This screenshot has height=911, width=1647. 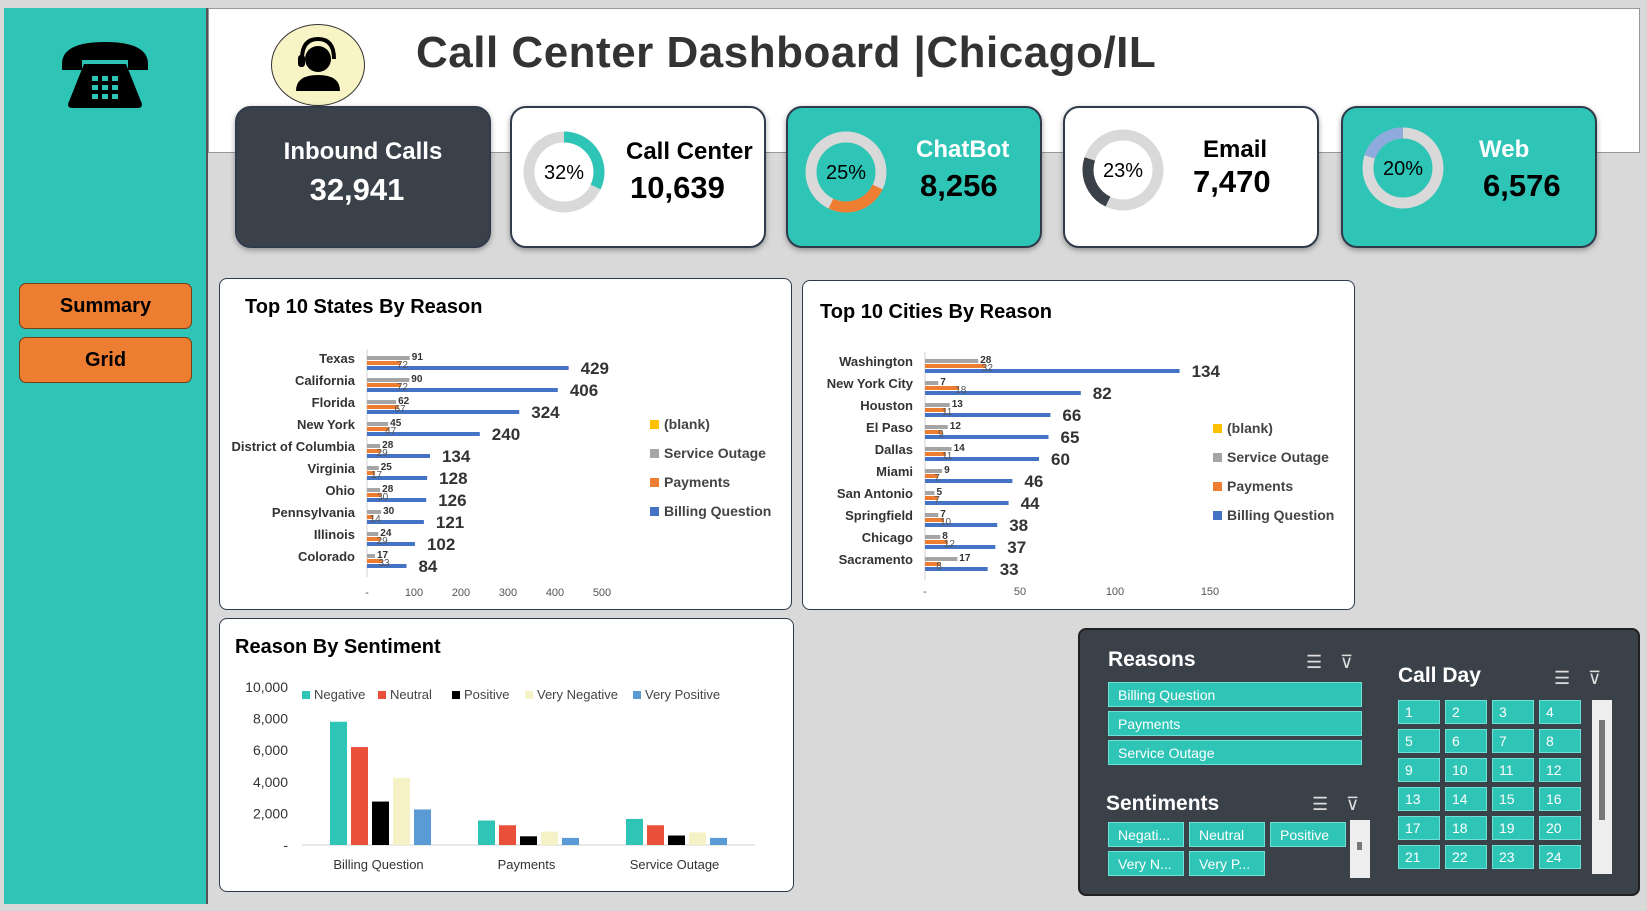 I want to click on data-label: 324, so click(x=545, y=412).